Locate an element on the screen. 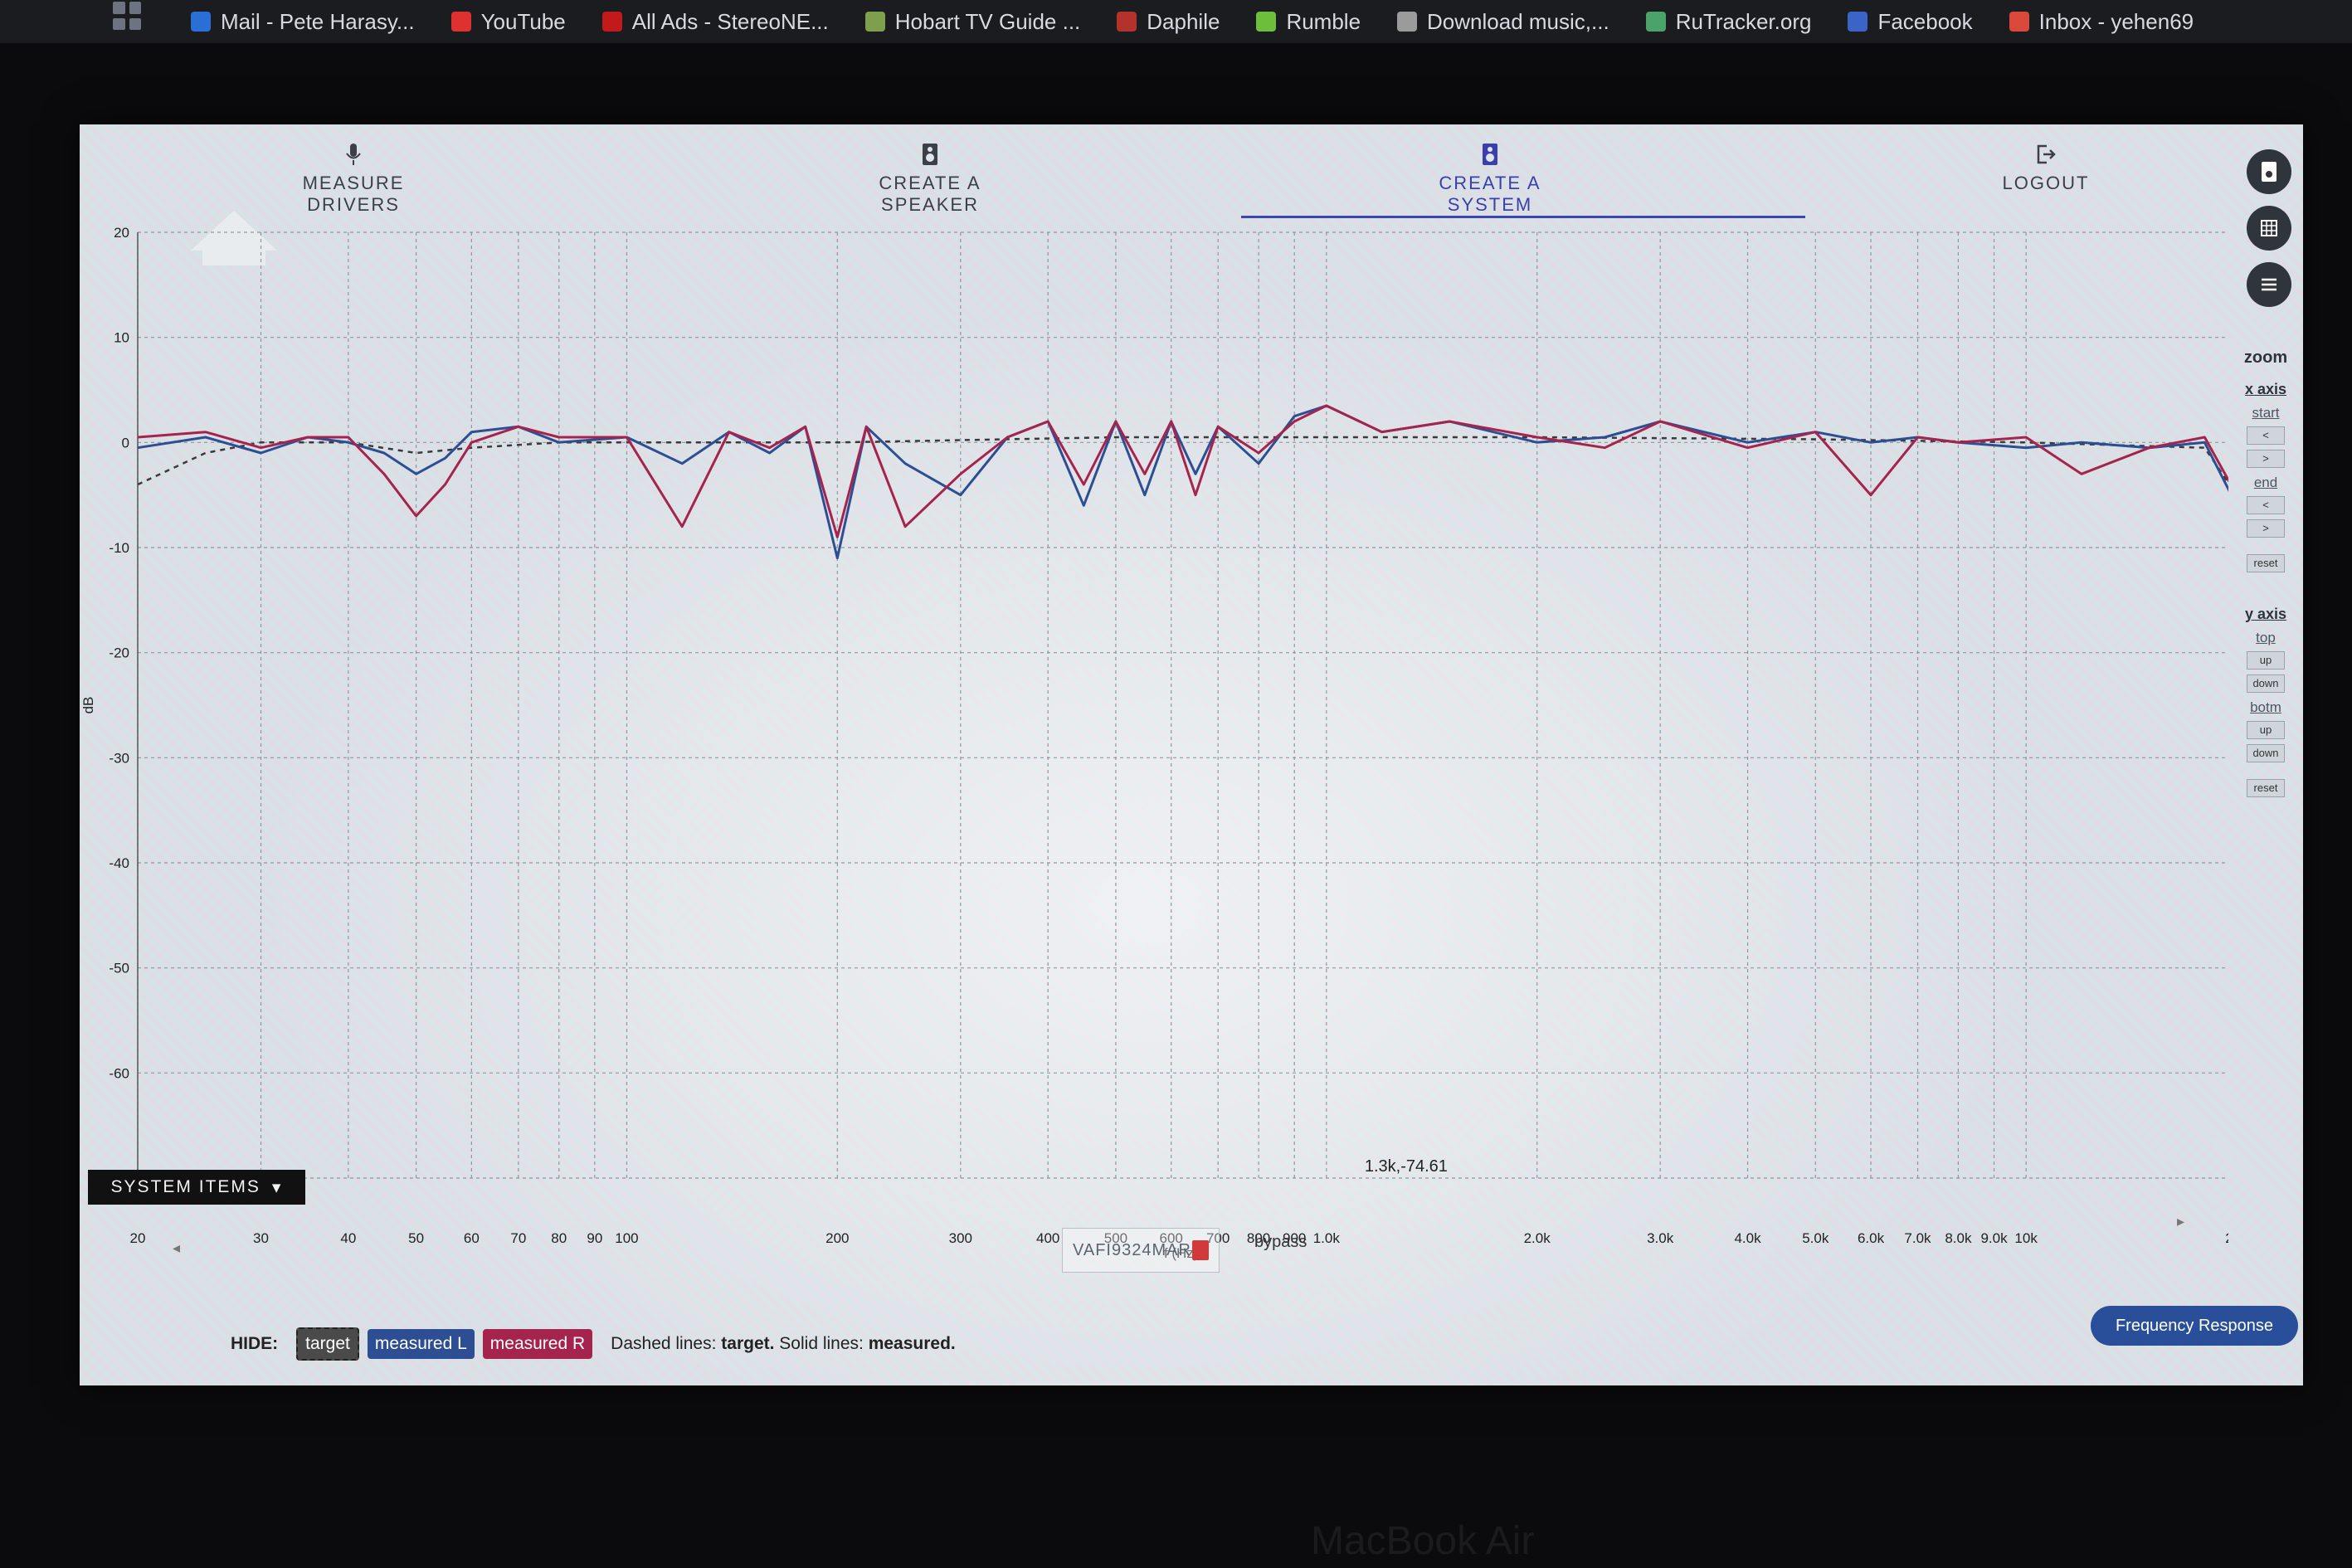 This screenshot has width=2352, height=1568. y-axis-label: dB is located at coordinates (88, 705).